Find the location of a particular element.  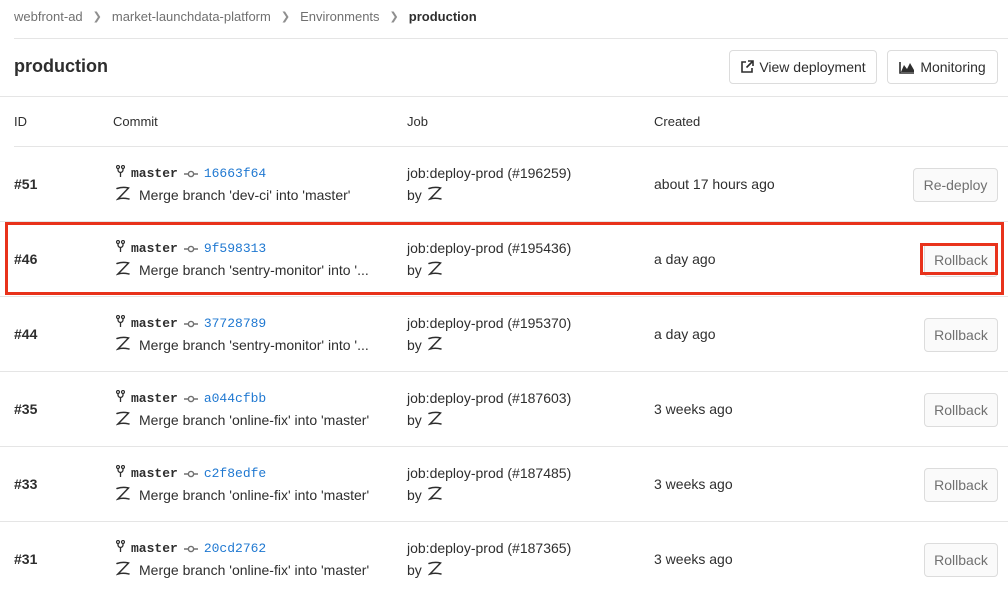

page-title: production is located at coordinates (61, 66).